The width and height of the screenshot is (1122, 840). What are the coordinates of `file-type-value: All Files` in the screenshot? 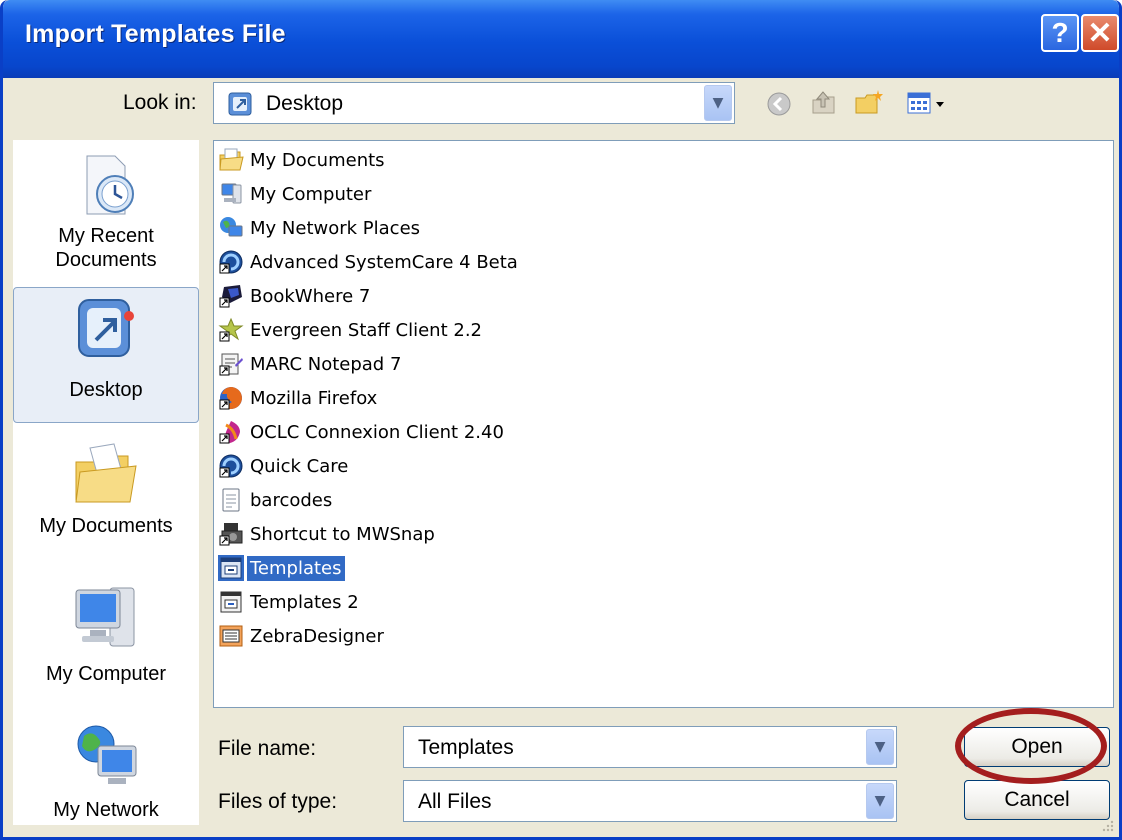 It's located at (455, 801).